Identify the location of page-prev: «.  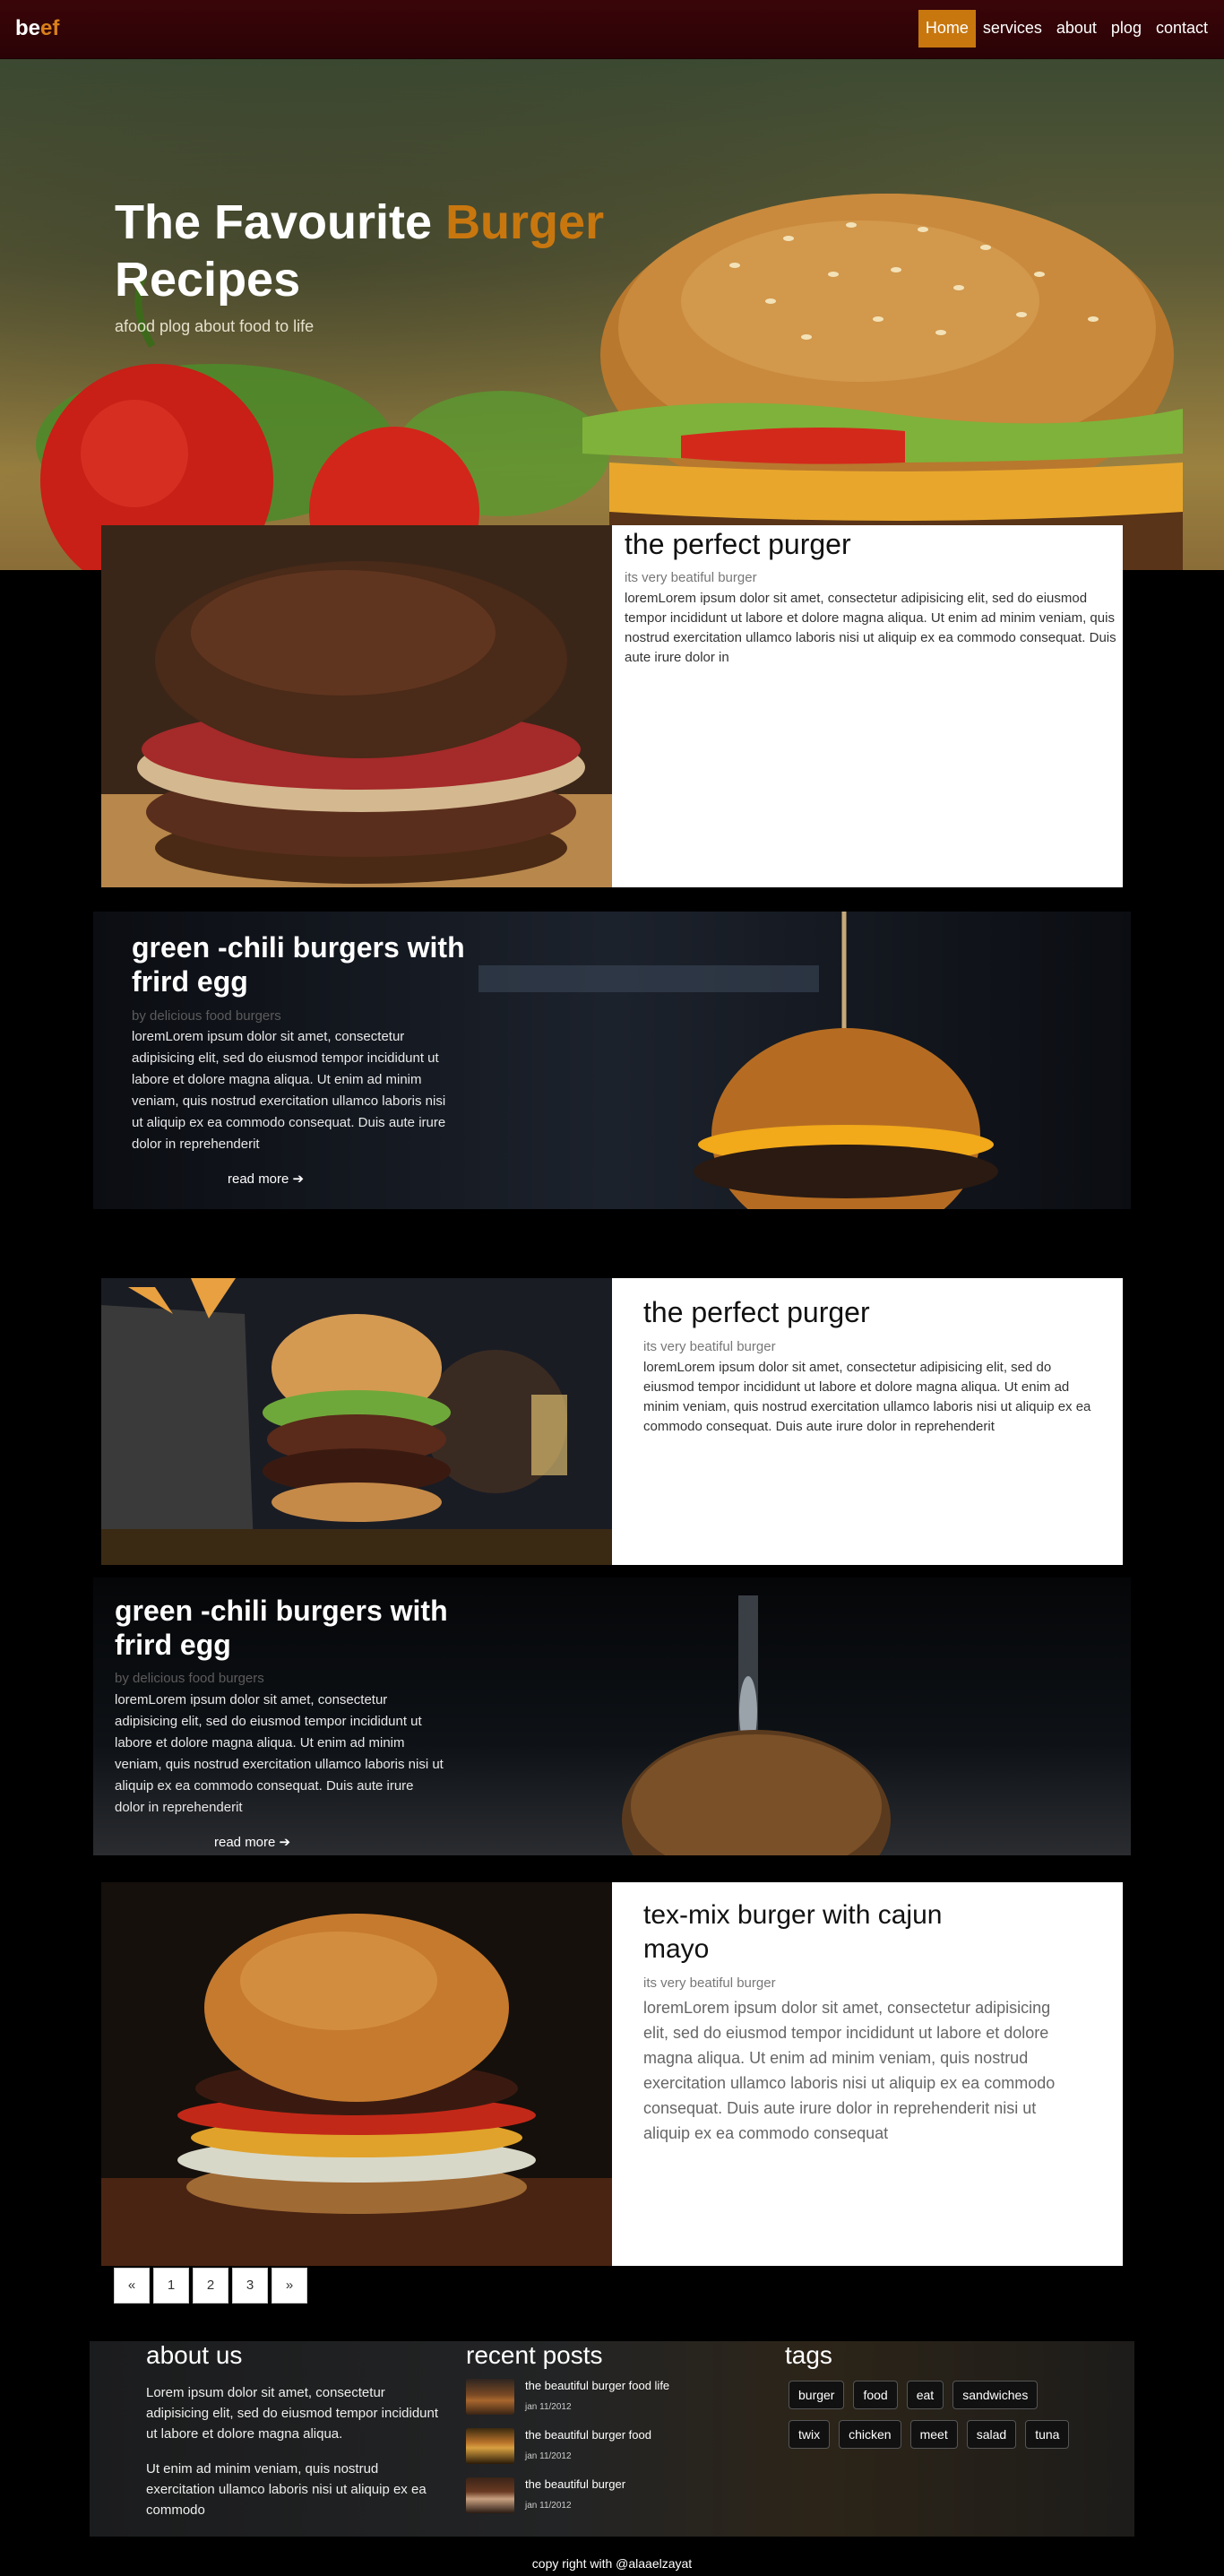
(132, 2286).